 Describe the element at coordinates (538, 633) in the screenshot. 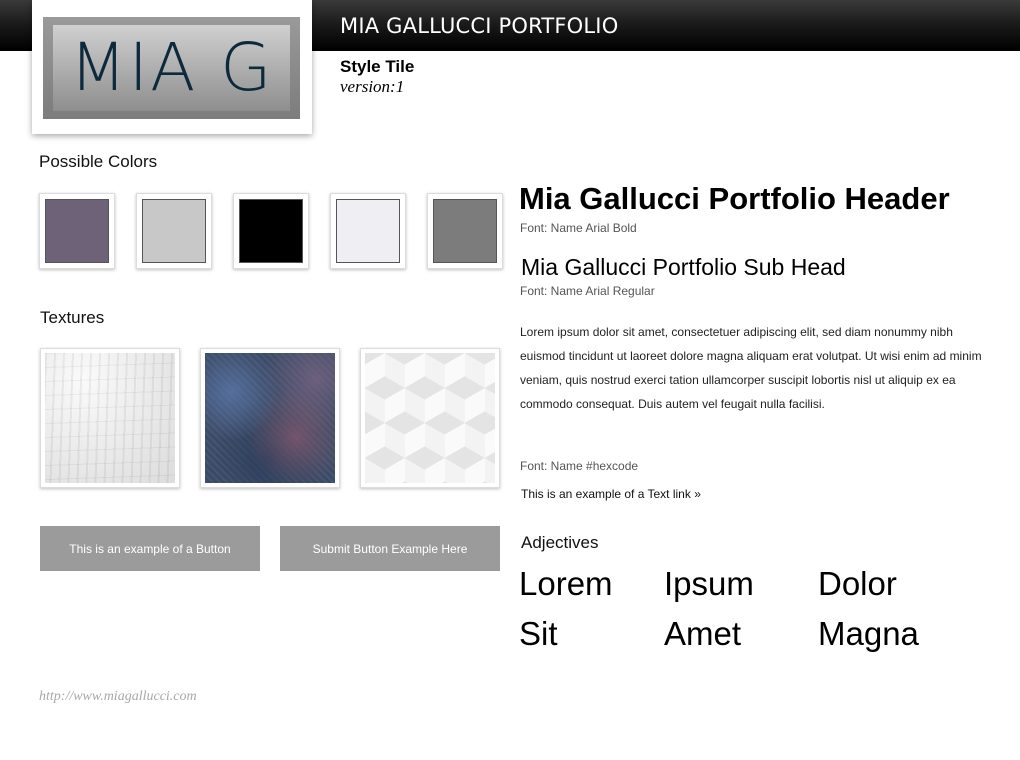

I see `adjective-word: Sit` at that location.